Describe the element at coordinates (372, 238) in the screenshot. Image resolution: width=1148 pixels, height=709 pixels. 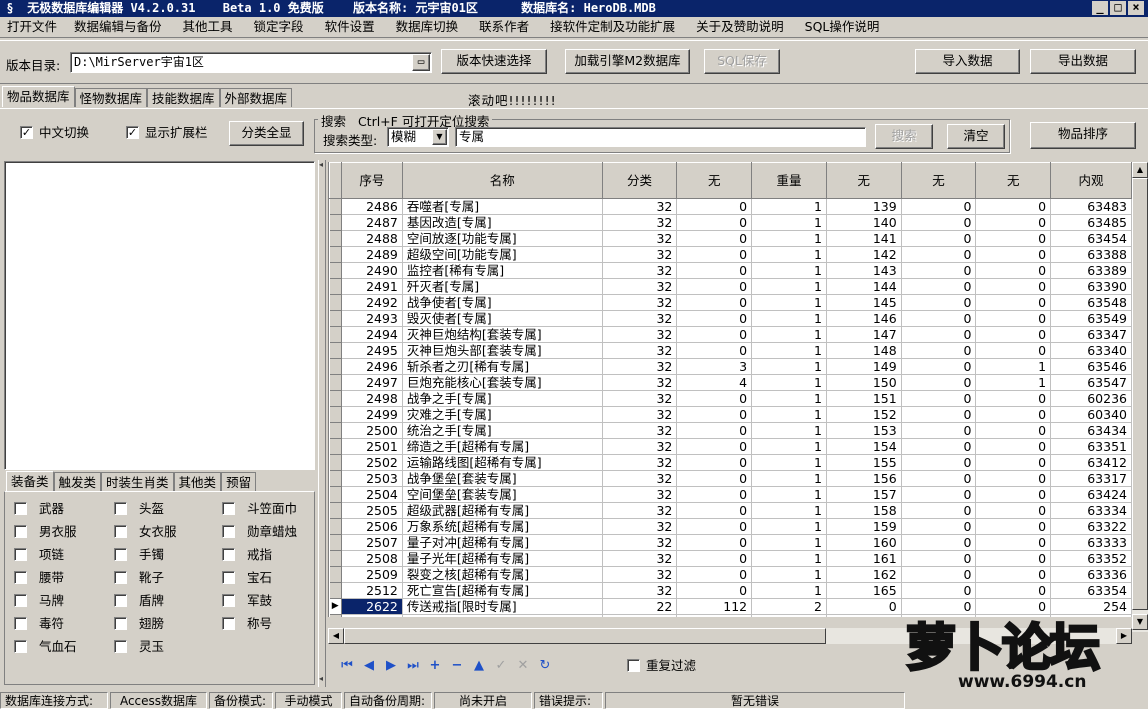
I see `cell-seq: 2488` at that location.